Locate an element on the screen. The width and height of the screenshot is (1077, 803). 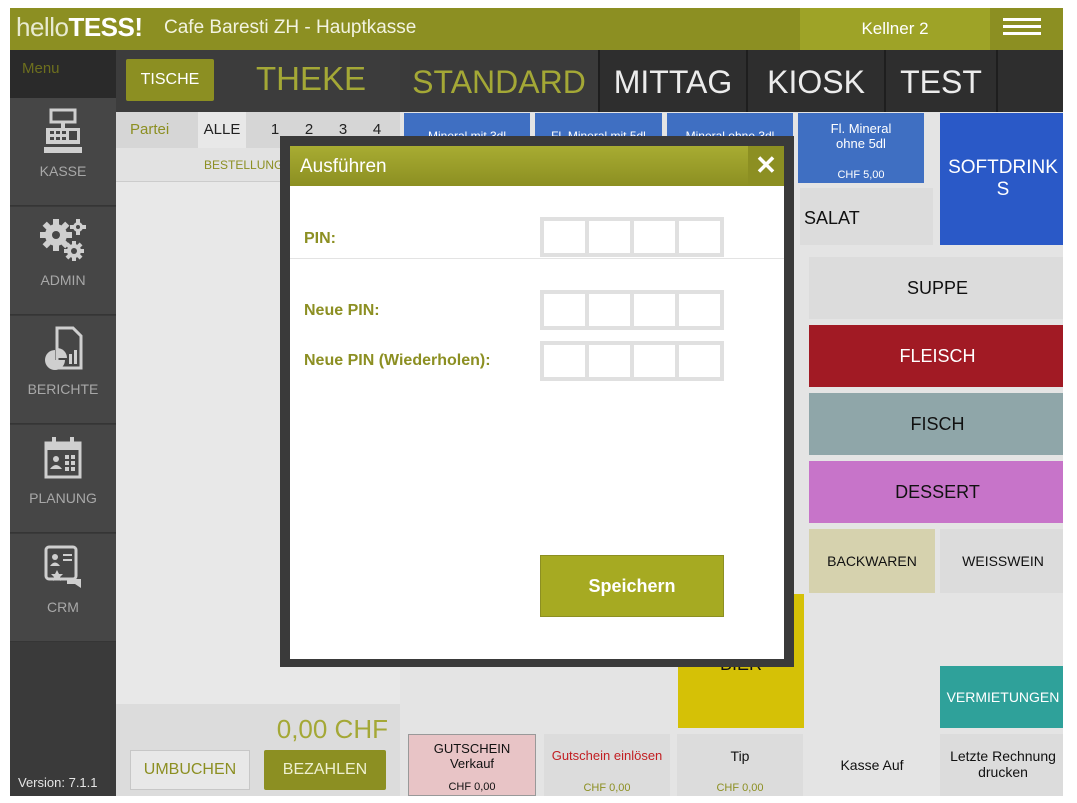
sidebar-label: CRM is located at coordinates (63, 607).